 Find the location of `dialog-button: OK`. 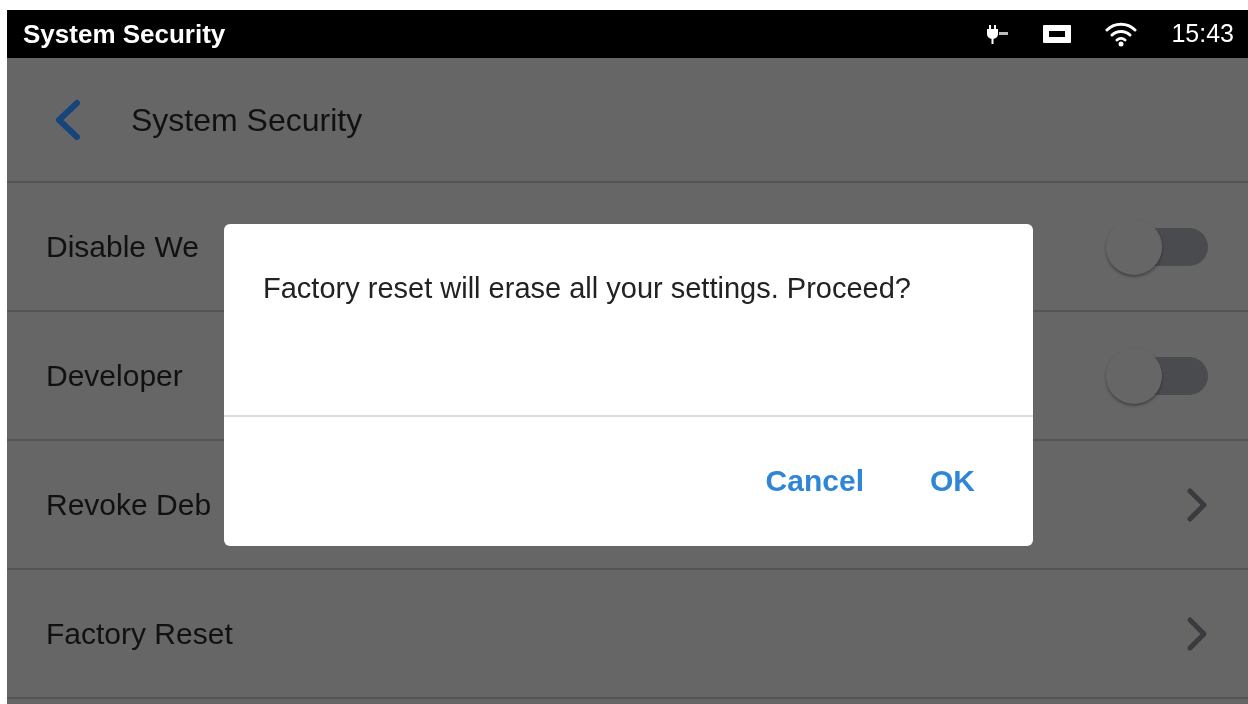

dialog-button: OK is located at coordinates (952, 480).